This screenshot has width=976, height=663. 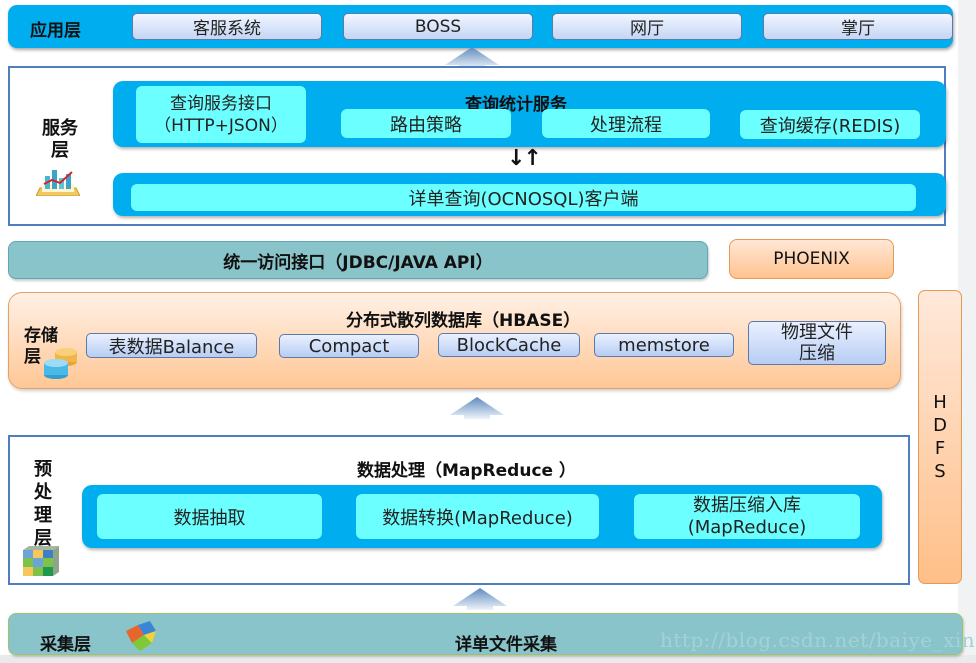 I want to click on application-layer-title: 应用层, so click(x=55, y=31).